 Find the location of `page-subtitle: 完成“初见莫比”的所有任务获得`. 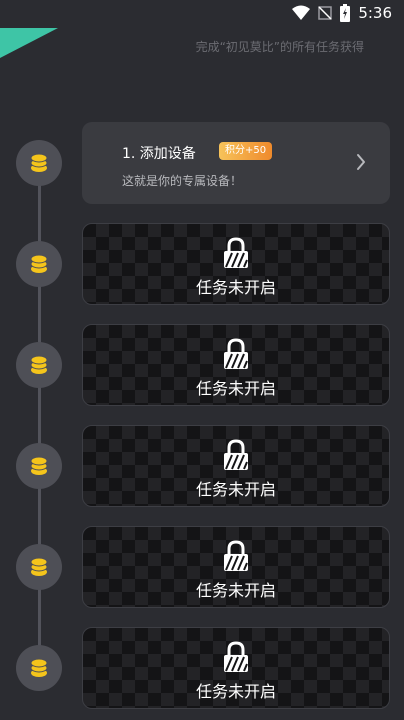

page-subtitle: 完成“初见莫比”的所有任务获得 is located at coordinates (279, 47).